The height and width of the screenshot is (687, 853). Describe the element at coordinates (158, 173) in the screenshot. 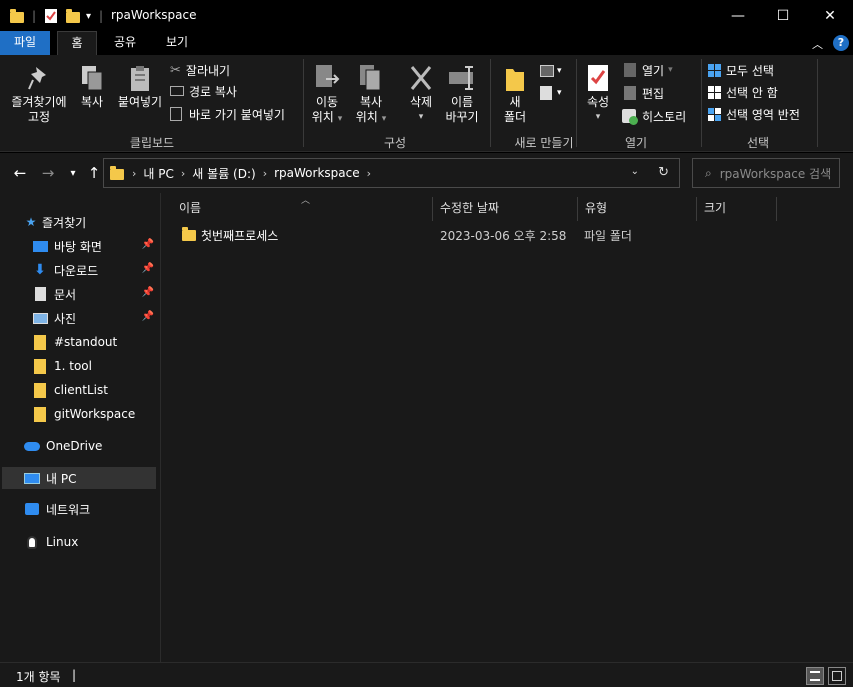

I see `breadcrumb-this-pc: 내 PC` at that location.